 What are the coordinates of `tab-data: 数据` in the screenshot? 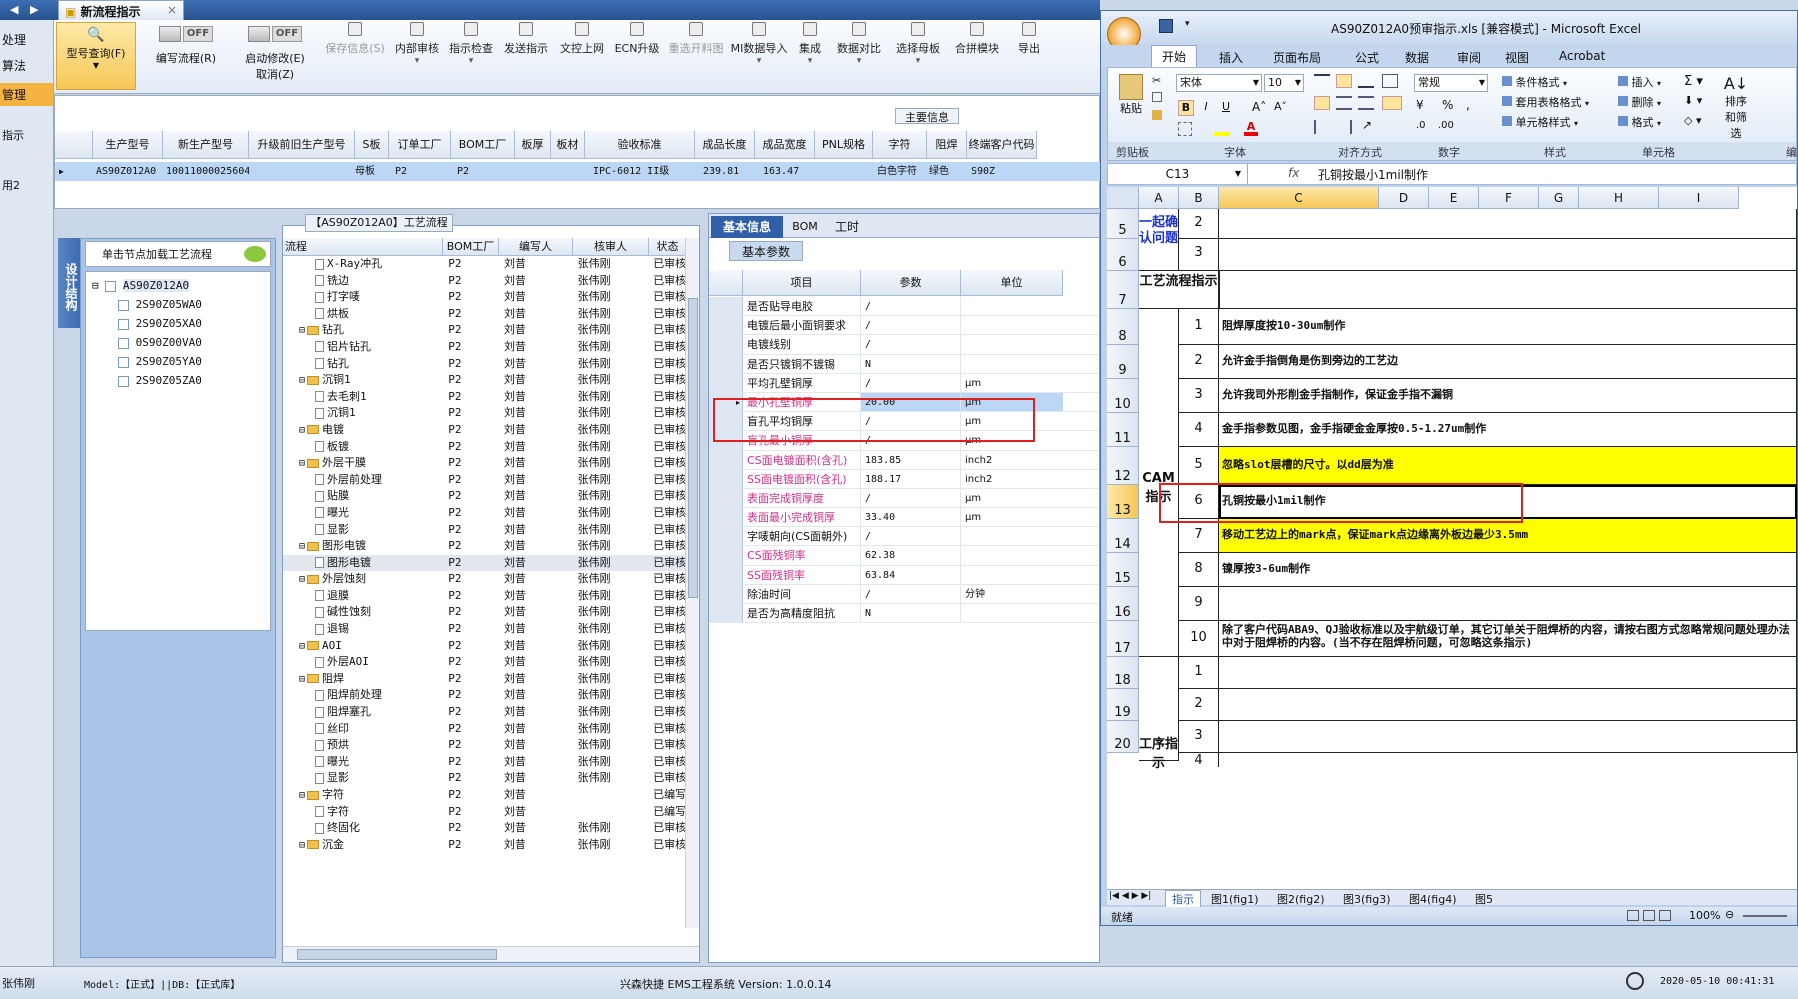 It's located at (1417, 57).